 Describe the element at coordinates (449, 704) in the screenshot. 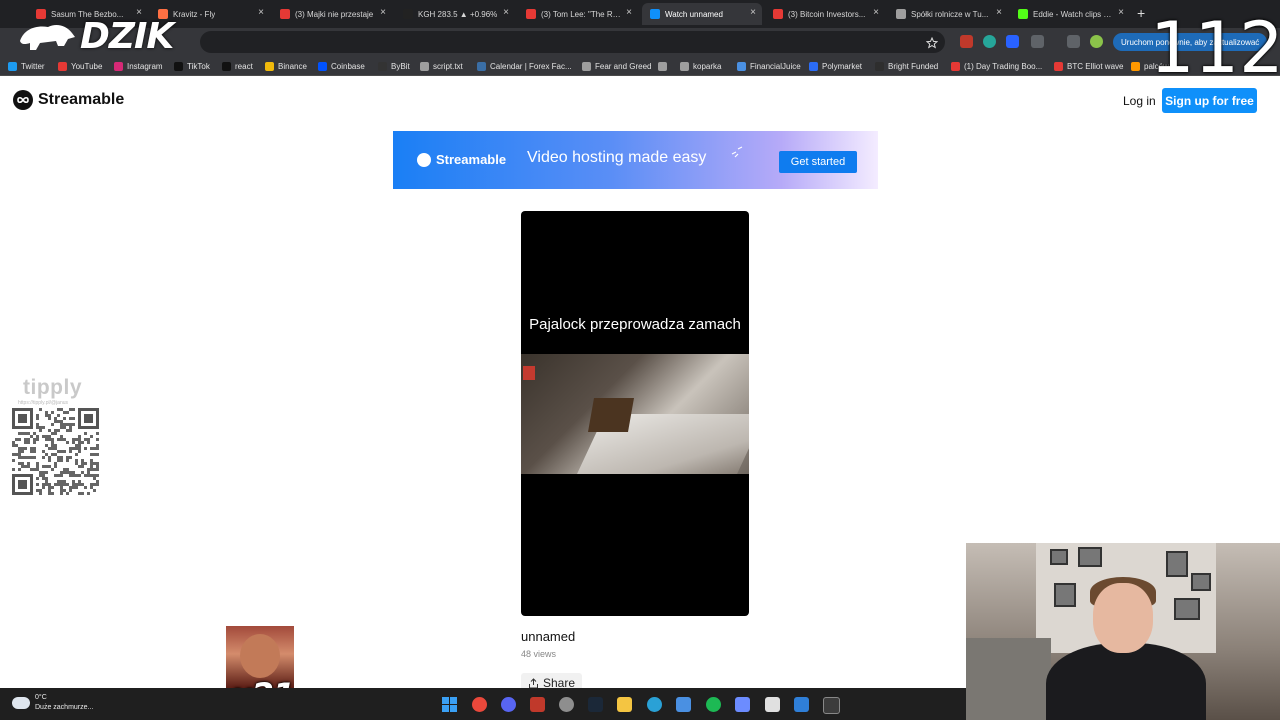

I see `start-icon` at that location.